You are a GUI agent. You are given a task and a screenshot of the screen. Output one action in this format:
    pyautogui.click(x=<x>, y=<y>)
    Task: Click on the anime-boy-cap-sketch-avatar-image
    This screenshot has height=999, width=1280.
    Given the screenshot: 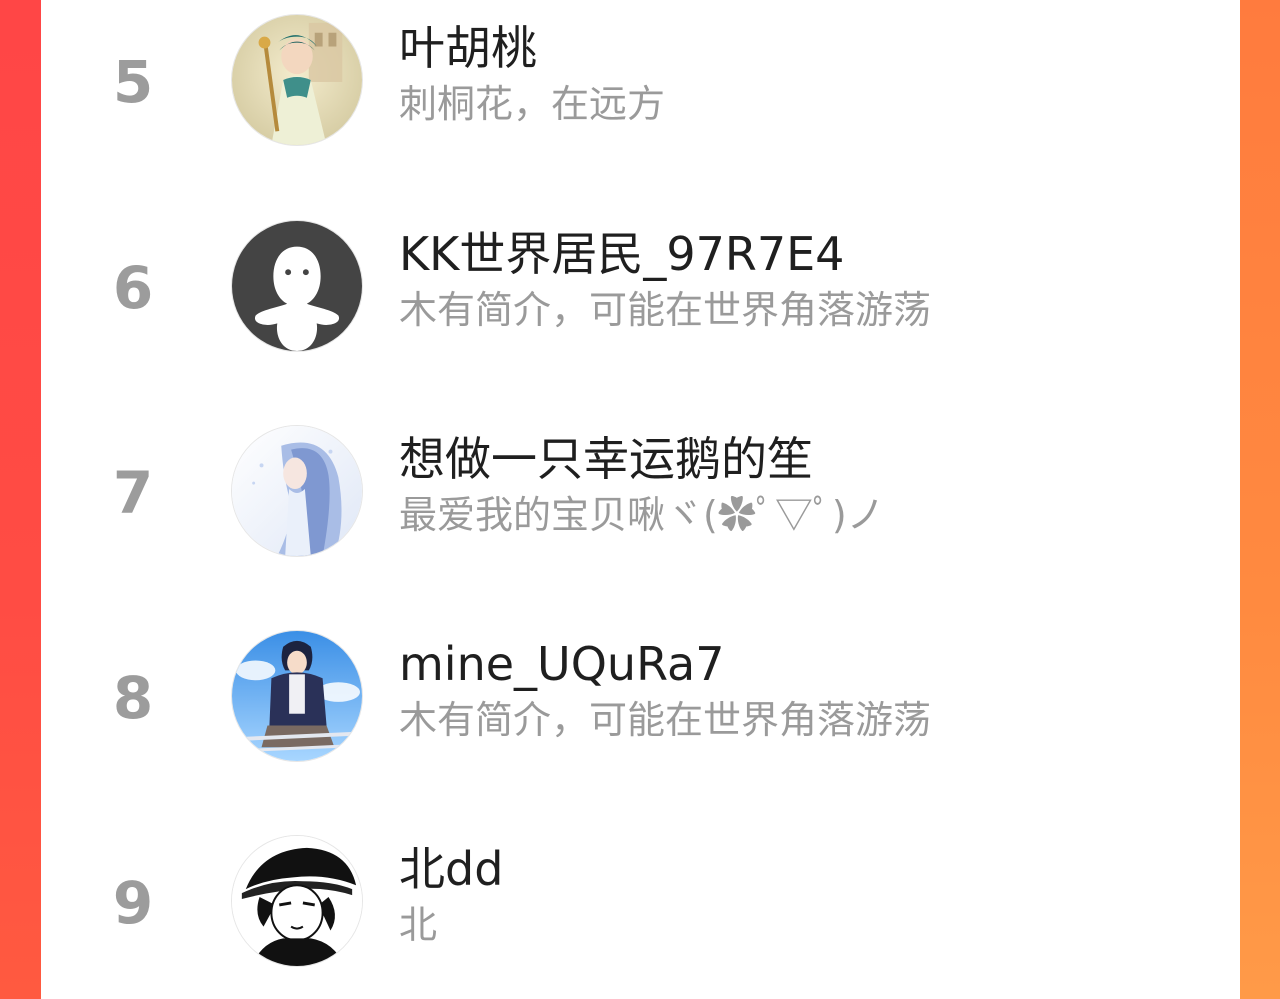 What is the action you would take?
    pyautogui.click(x=297, y=901)
    